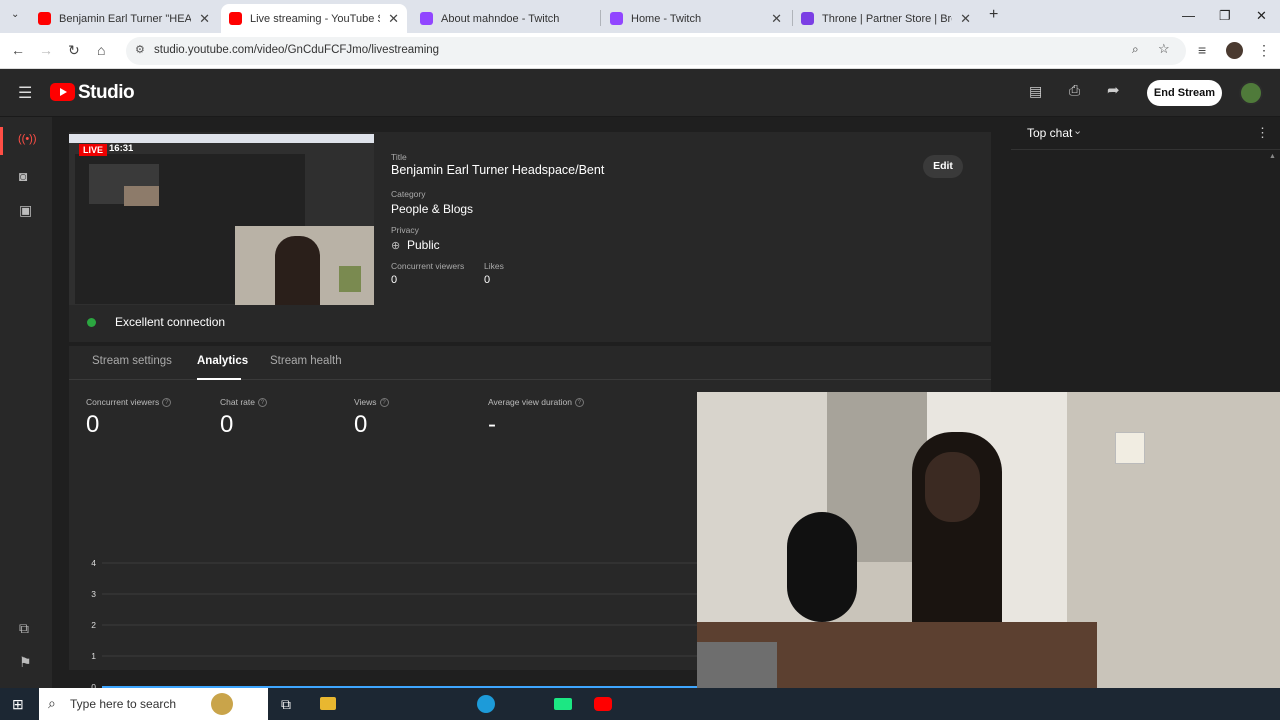  What do you see at coordinates (52, 703) in the screenshot?
I see `search-icon: ⌕` at bounding box center [52, 703].